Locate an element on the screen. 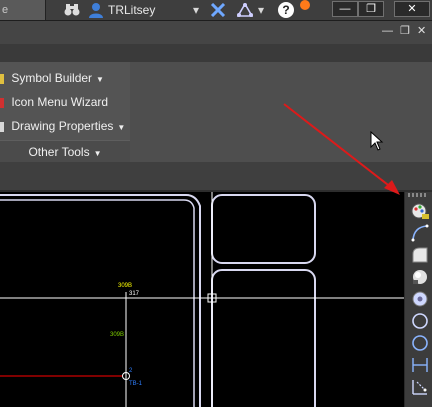  restore-button: ❐ is located at coordinates (371, 9).